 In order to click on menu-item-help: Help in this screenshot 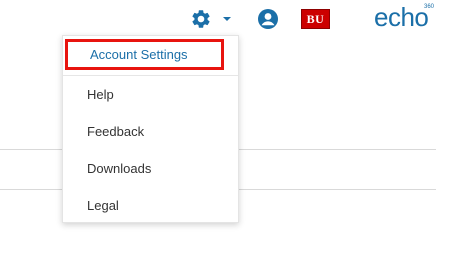, I will do `click(150, 95)`.